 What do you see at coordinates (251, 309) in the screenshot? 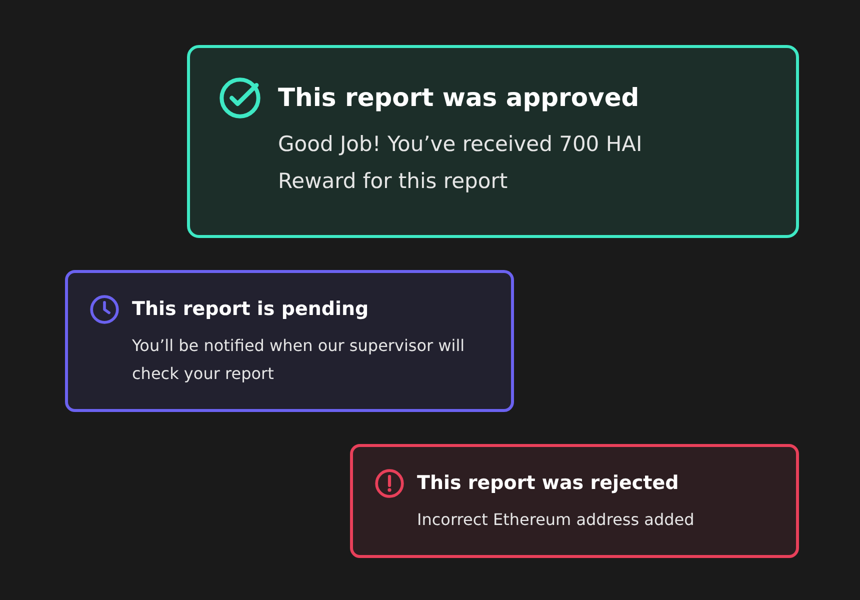
I see `notification-title: This report is pending` at bounding box center [251, 309].